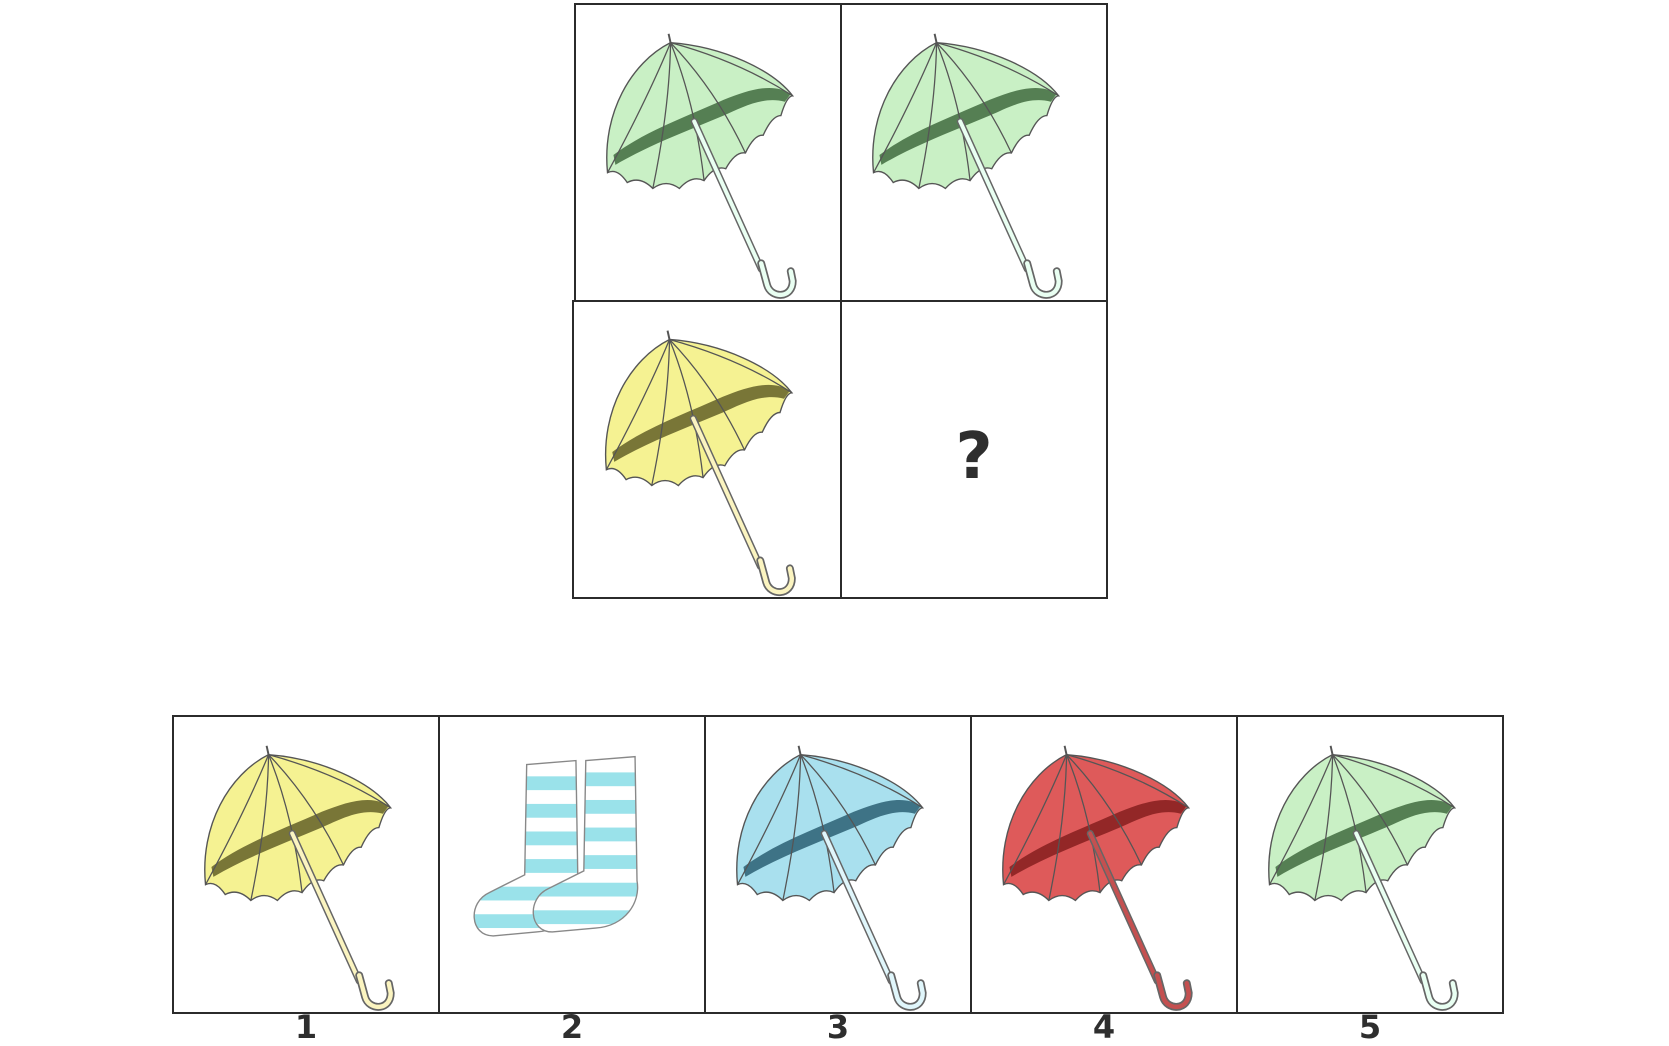 The width and height of the screenshot is (1669, 1046). What do you see at coordinates (974, 457) in the screenshot?
I see `question-mark: ?` at bounding box center [974, 457].